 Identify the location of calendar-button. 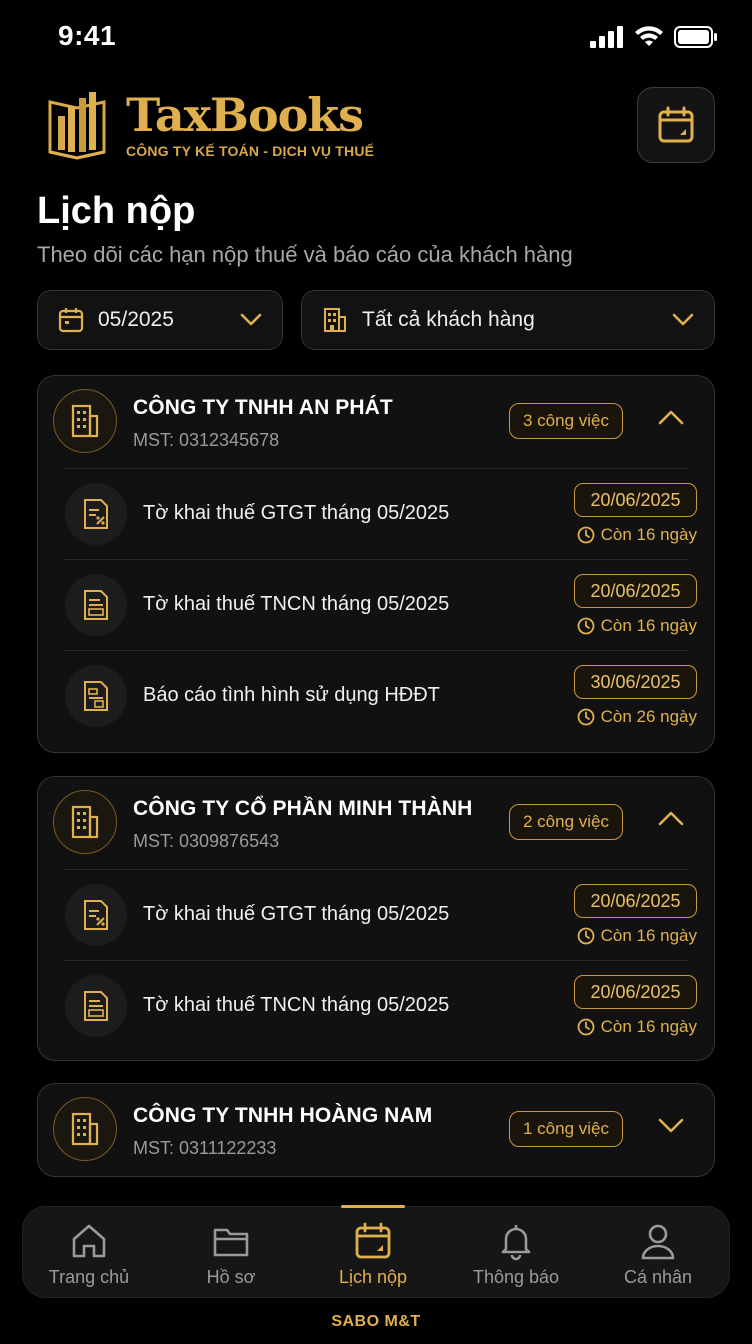
(676, 125).